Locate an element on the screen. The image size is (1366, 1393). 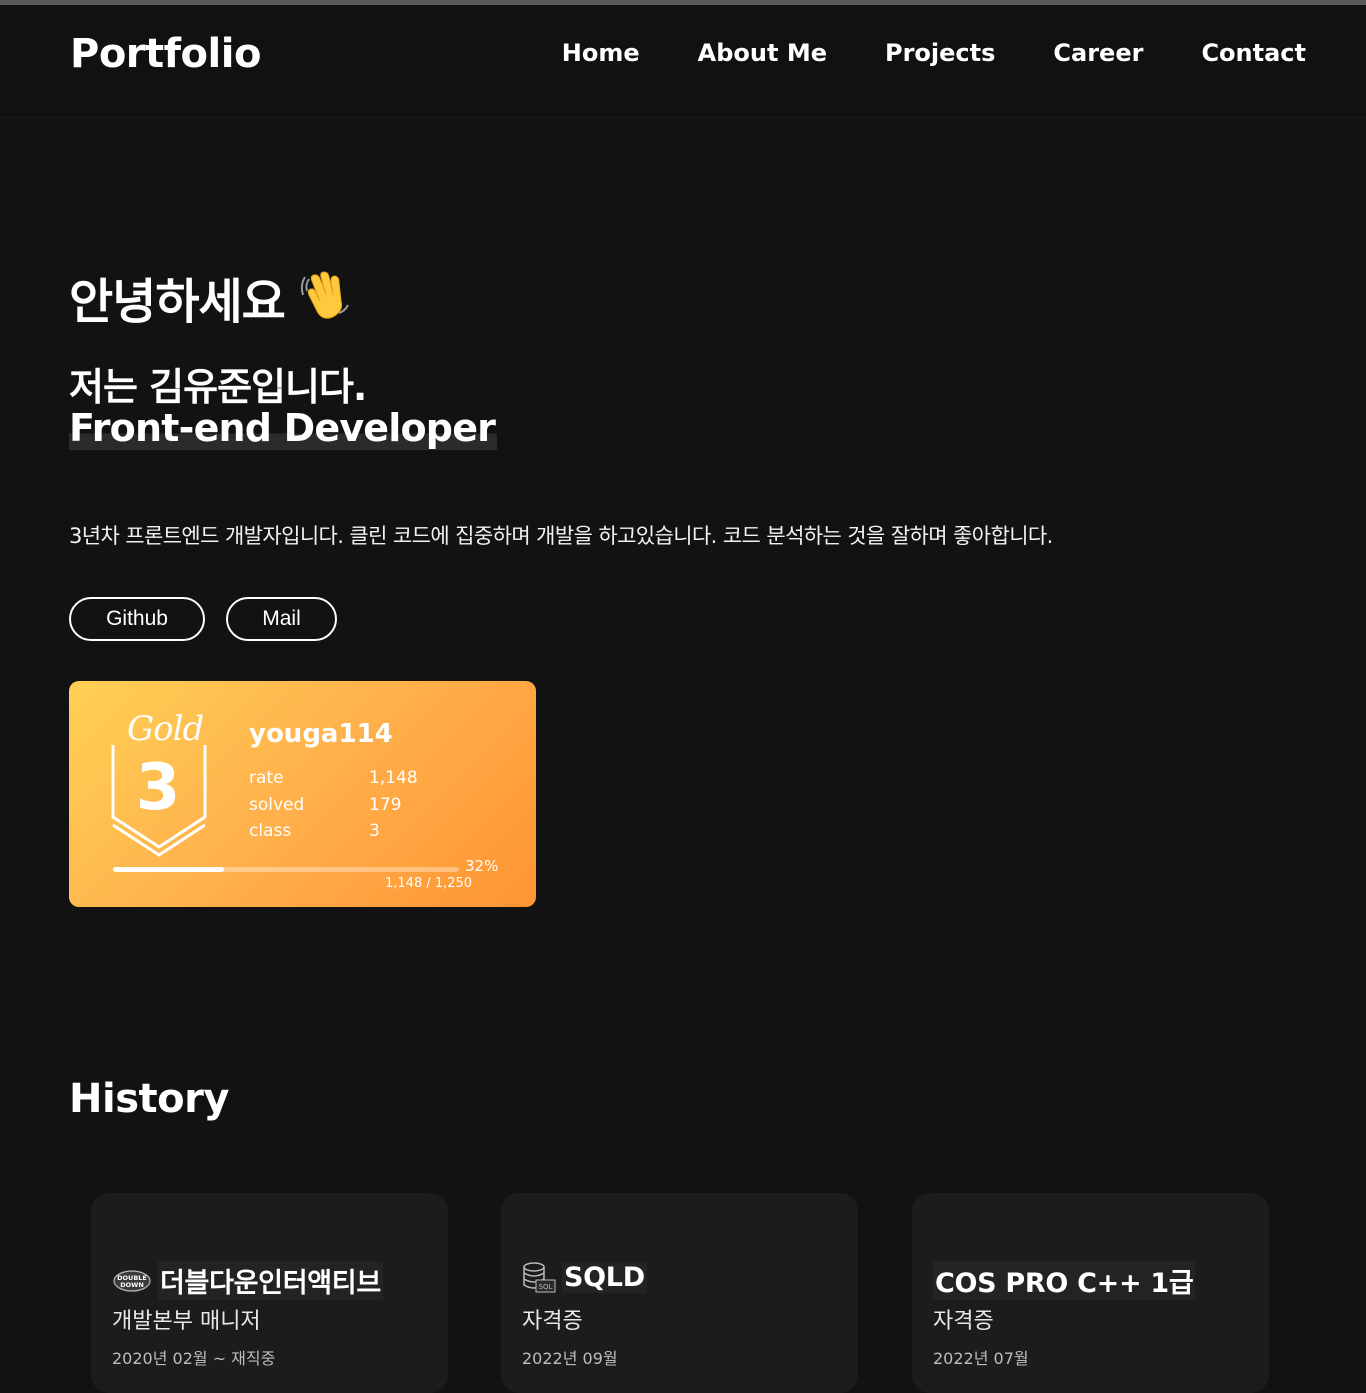
hero-greeting: 안녕하세요 is located at coordinates (211, 297).